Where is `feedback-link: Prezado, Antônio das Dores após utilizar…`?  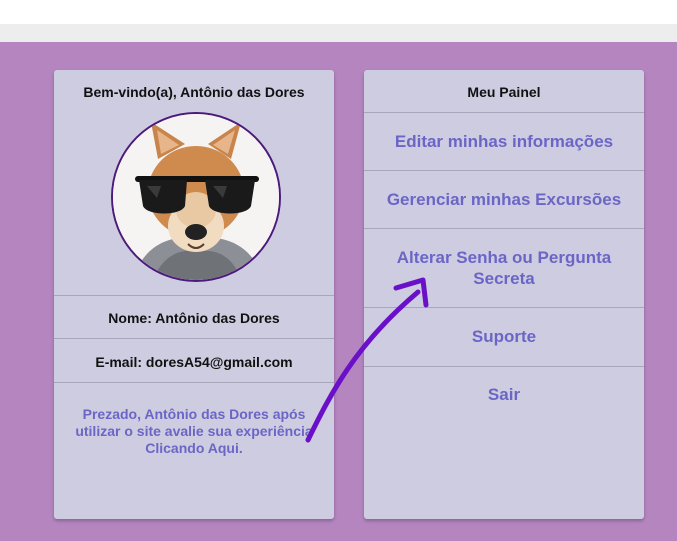
feedback-link: Prezado, Antônio das Dores após utilizar… is located at coordinates (194, 431).